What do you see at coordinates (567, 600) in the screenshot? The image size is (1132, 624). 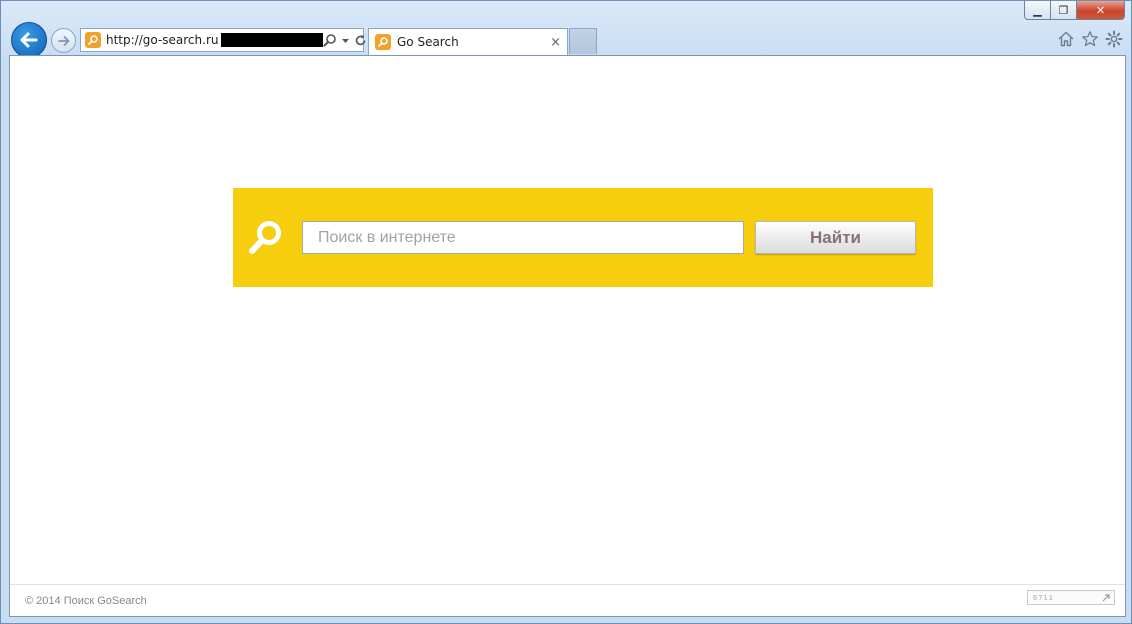 I see `footer: © 2014 Поиск GoSearch 6711` at bounding box center [567, 600].